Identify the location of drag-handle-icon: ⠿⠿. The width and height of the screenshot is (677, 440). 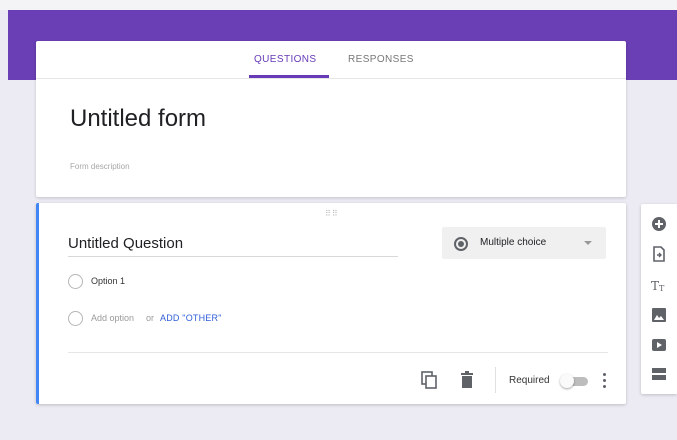
(332, 213).